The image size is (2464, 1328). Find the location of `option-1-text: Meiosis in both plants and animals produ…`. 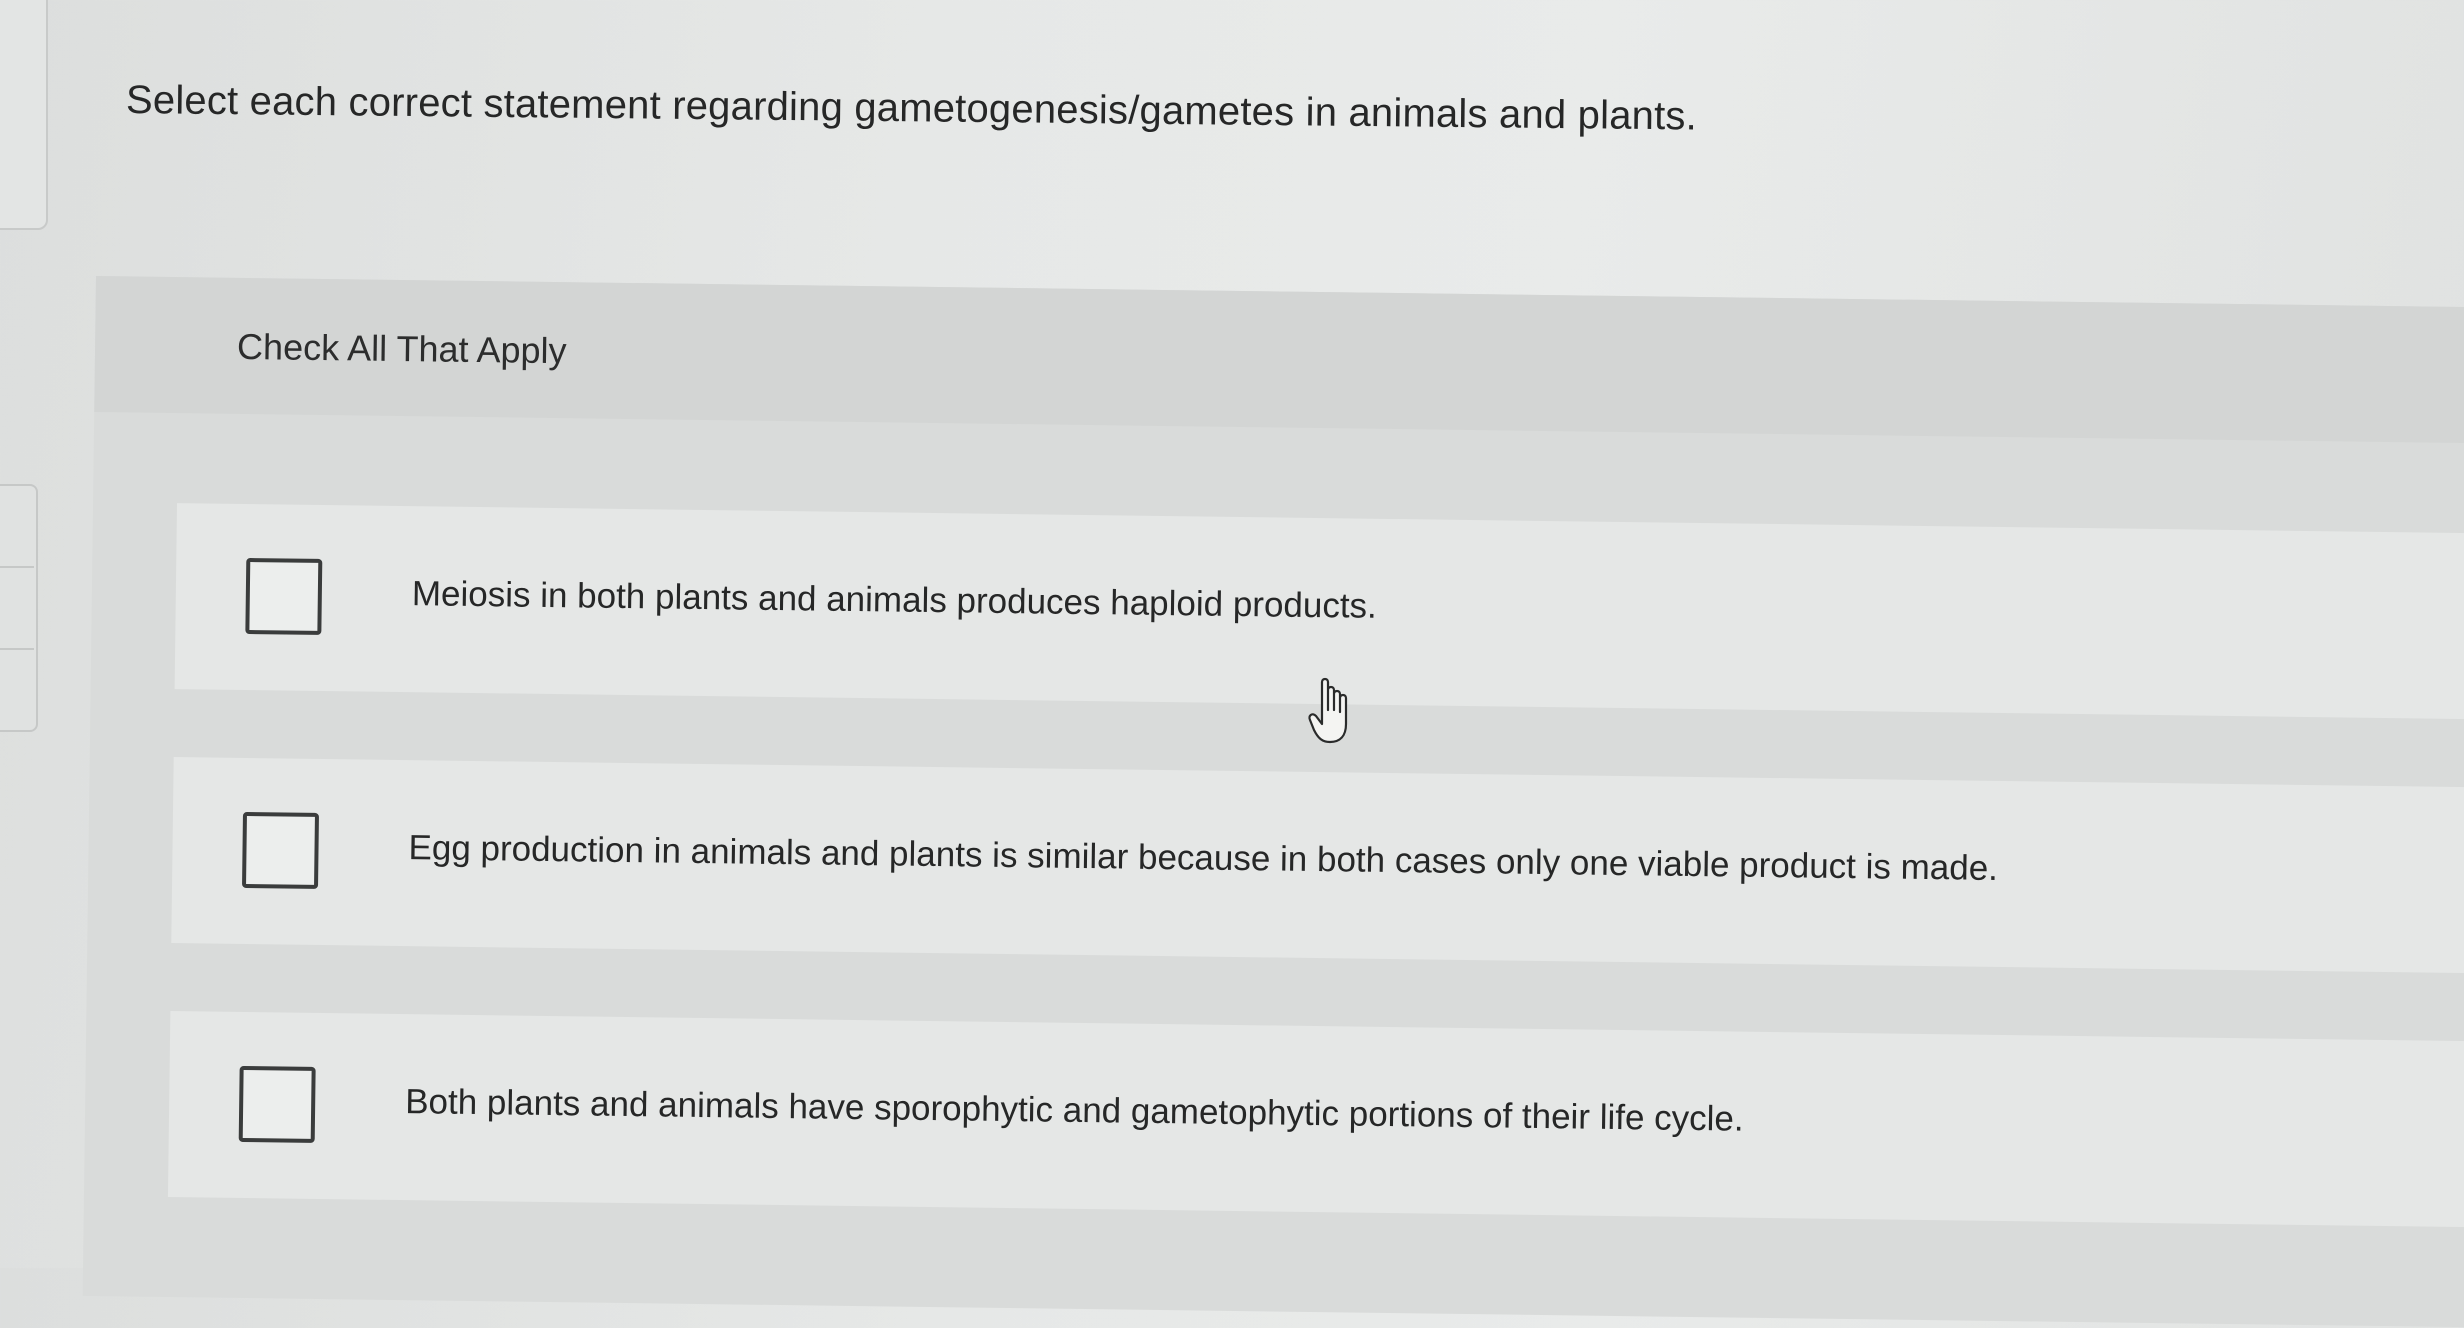

option-1-text: Meiosis in both plants and animals produ… is located at coordinates (894, 600).